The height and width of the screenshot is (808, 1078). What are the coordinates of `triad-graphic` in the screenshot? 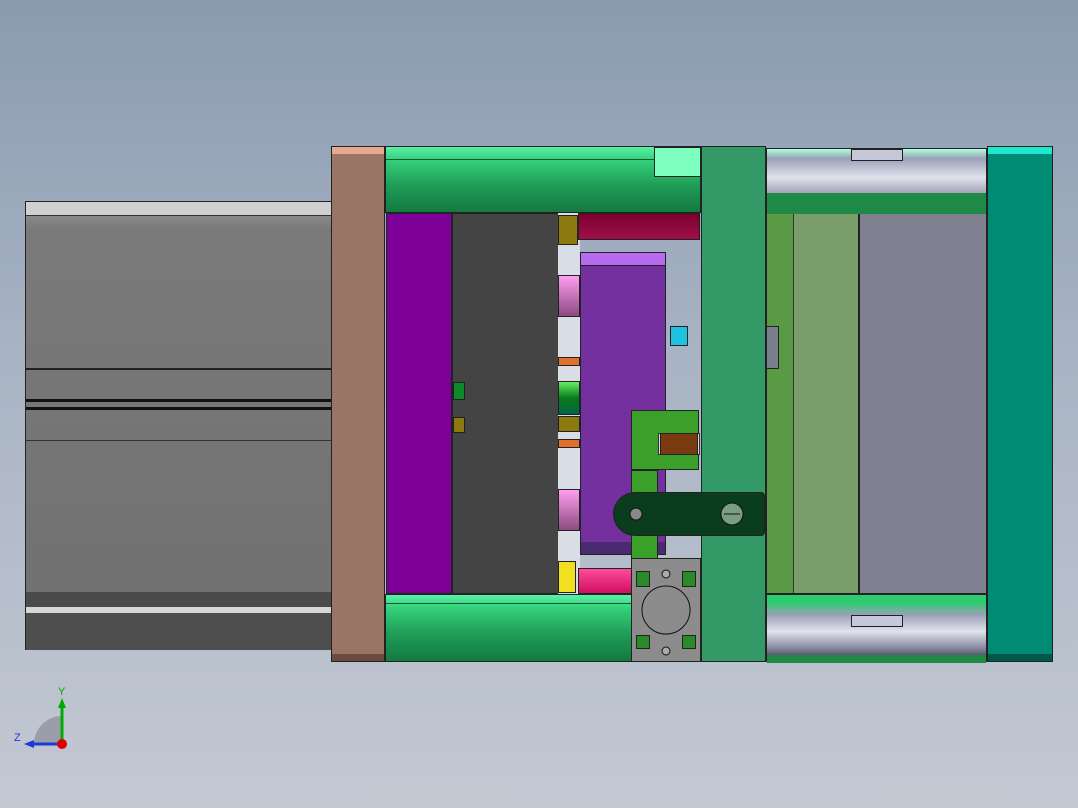 It's located at (45, 723).